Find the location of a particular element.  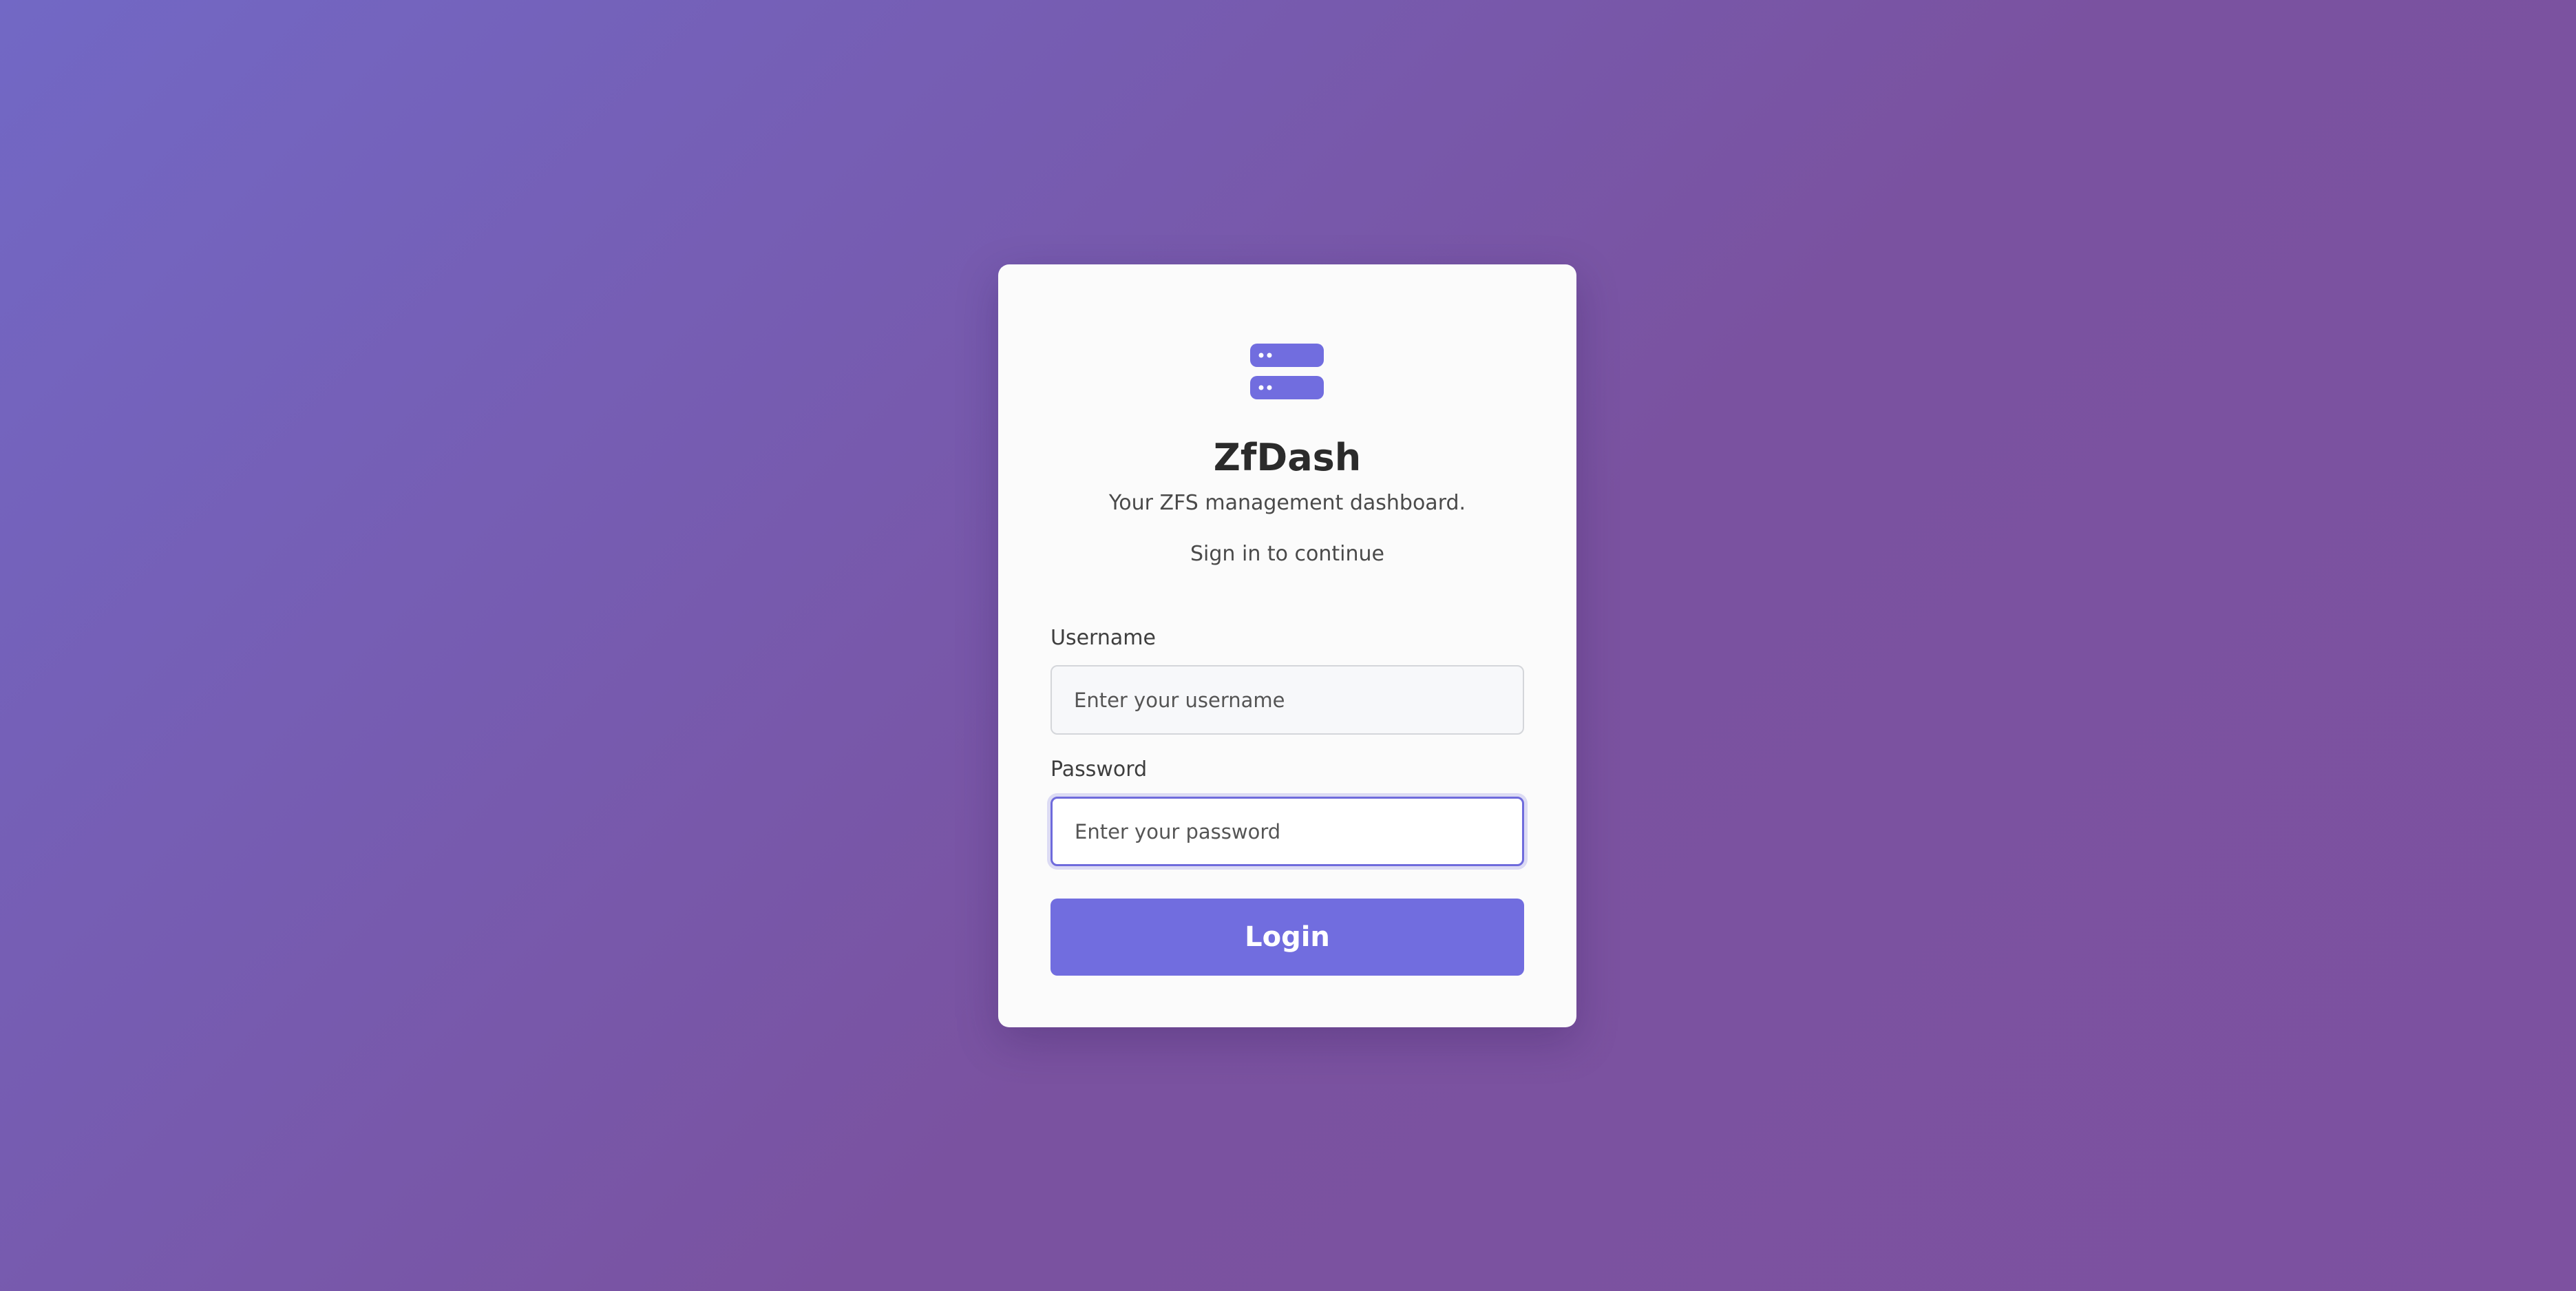

sign-in-prompt: Sign in to continue is located at coordinates (1287, 554).